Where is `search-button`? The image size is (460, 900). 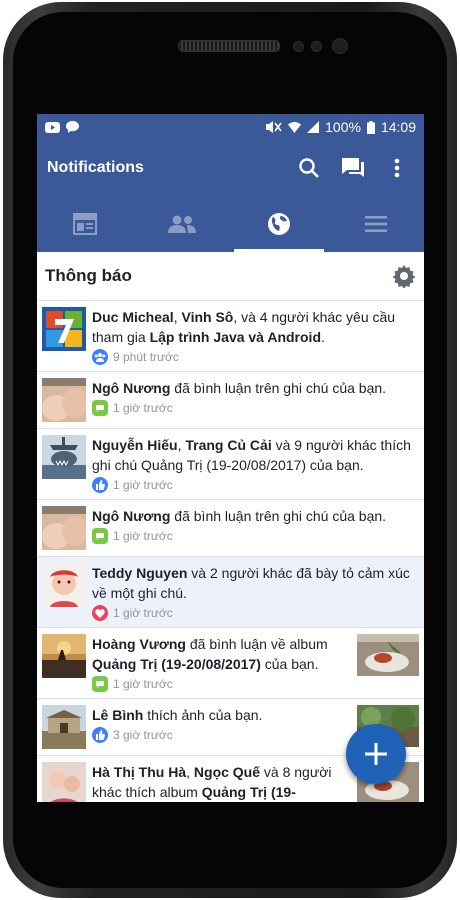
search-button is located at coordinates (309, 168).